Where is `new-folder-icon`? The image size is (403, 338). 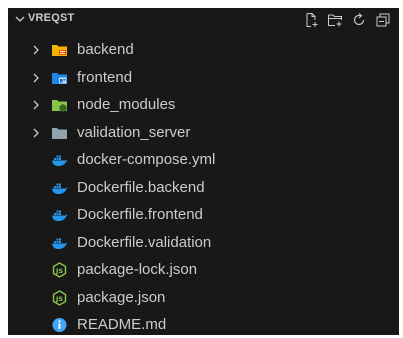
new-folder-icon is located at coordinates (335, 20).